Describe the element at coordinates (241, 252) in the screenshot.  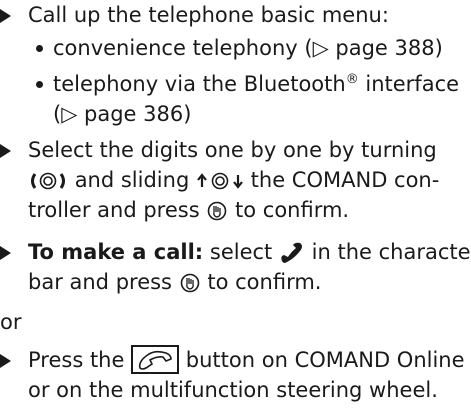
I see `select-text: select` at that location.